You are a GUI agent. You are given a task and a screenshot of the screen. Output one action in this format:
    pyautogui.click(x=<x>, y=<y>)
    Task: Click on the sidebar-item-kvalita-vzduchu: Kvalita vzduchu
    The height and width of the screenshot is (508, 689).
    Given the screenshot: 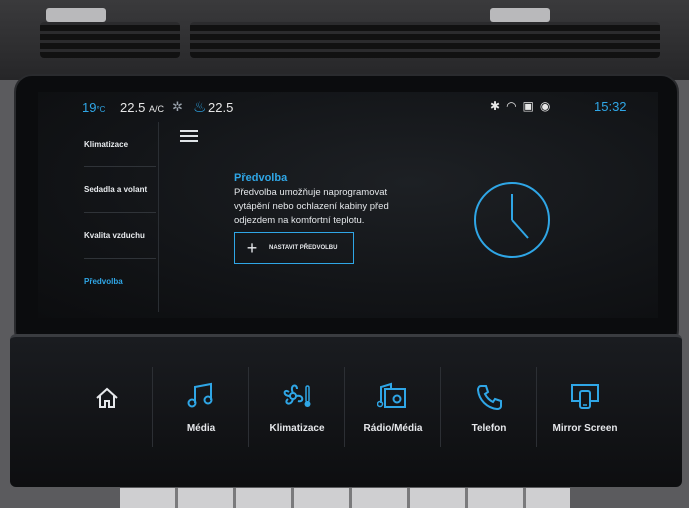 What is the action you would take?
    pyautogui.click(x=120, y=235)
    